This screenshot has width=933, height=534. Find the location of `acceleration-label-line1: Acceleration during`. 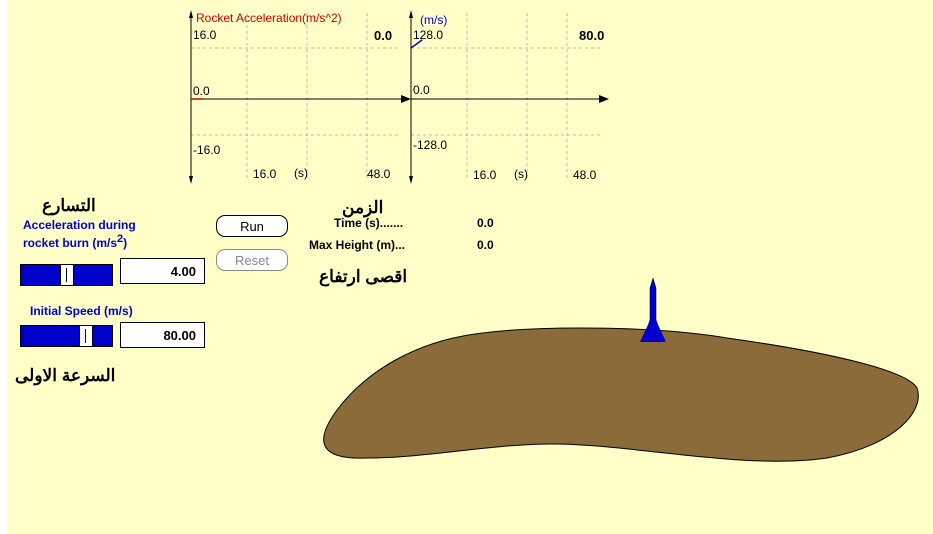

acceleration-label-line1: Acceleration during is located at coordinates (79, 225).